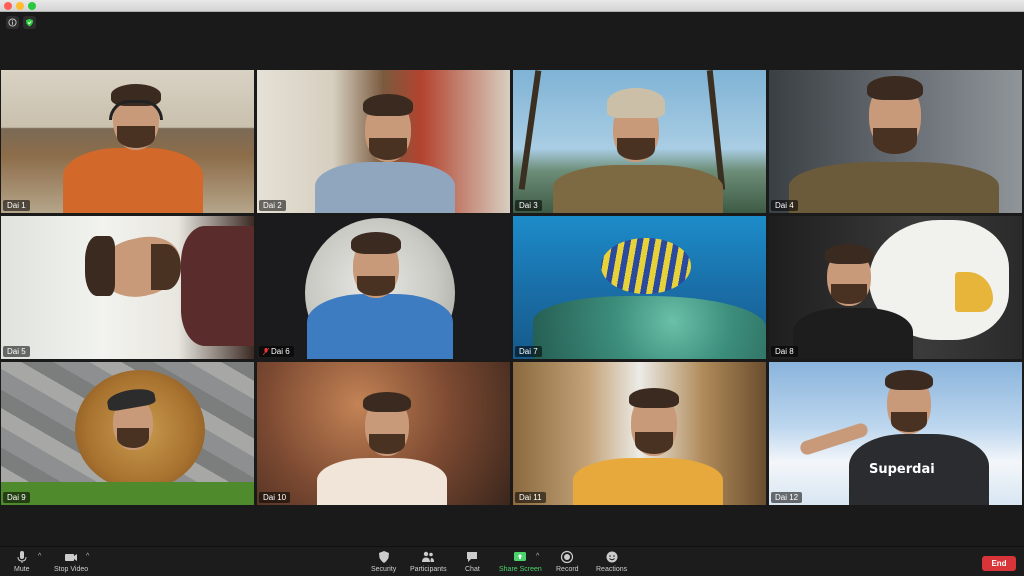  I want to click on participant-name-label: Dai 7, so click(528, 351).